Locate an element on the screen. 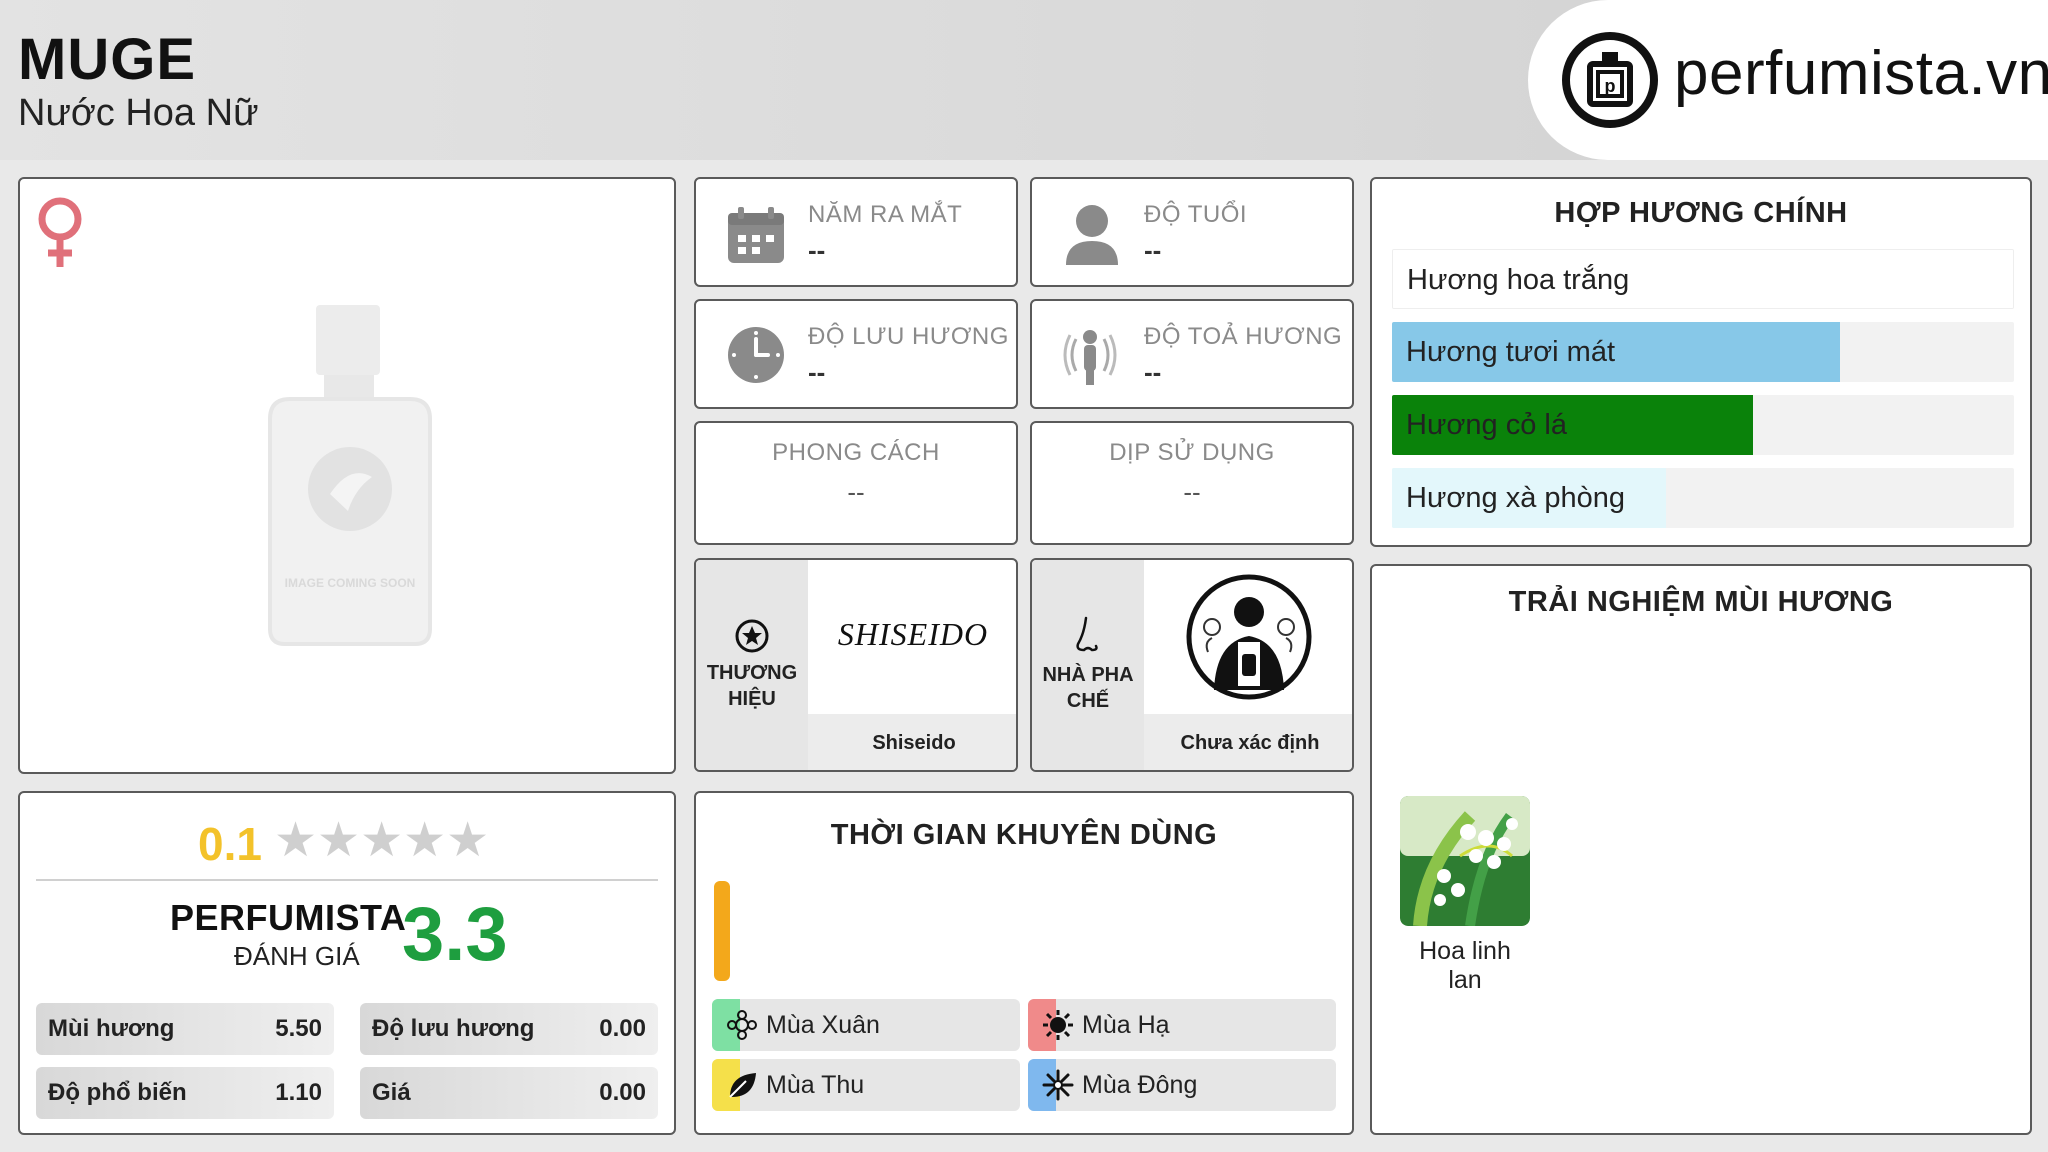 The image size is (2048, 1152). accords-title: HỢP HƯƠNG CHÍNH is located at coordinates (1701, 213).